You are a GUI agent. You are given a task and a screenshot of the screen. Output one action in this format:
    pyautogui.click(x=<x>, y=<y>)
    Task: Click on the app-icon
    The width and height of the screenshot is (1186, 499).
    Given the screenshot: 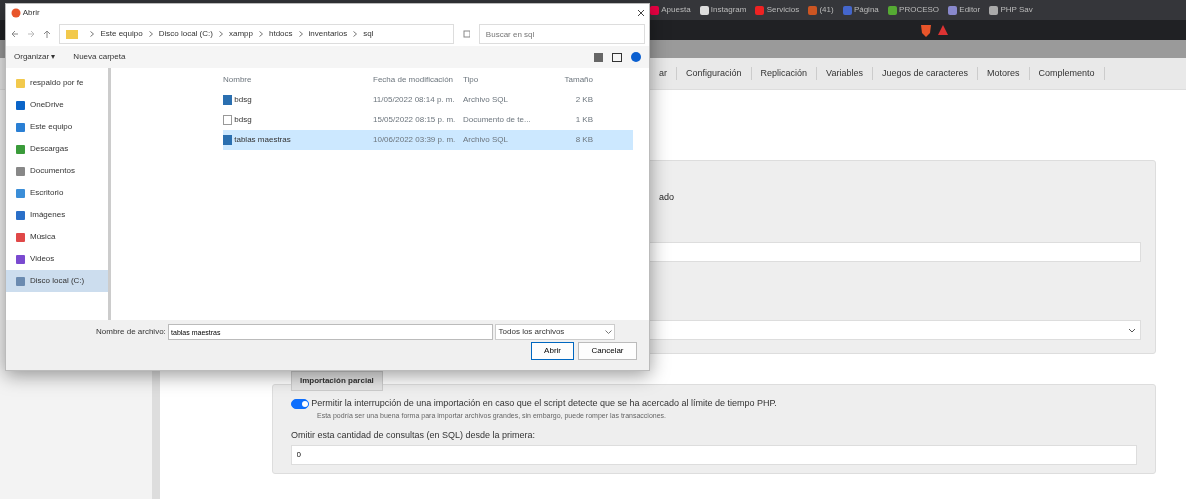 What is the action you would take?
    pyautogui.click(x=15, y=13)
    